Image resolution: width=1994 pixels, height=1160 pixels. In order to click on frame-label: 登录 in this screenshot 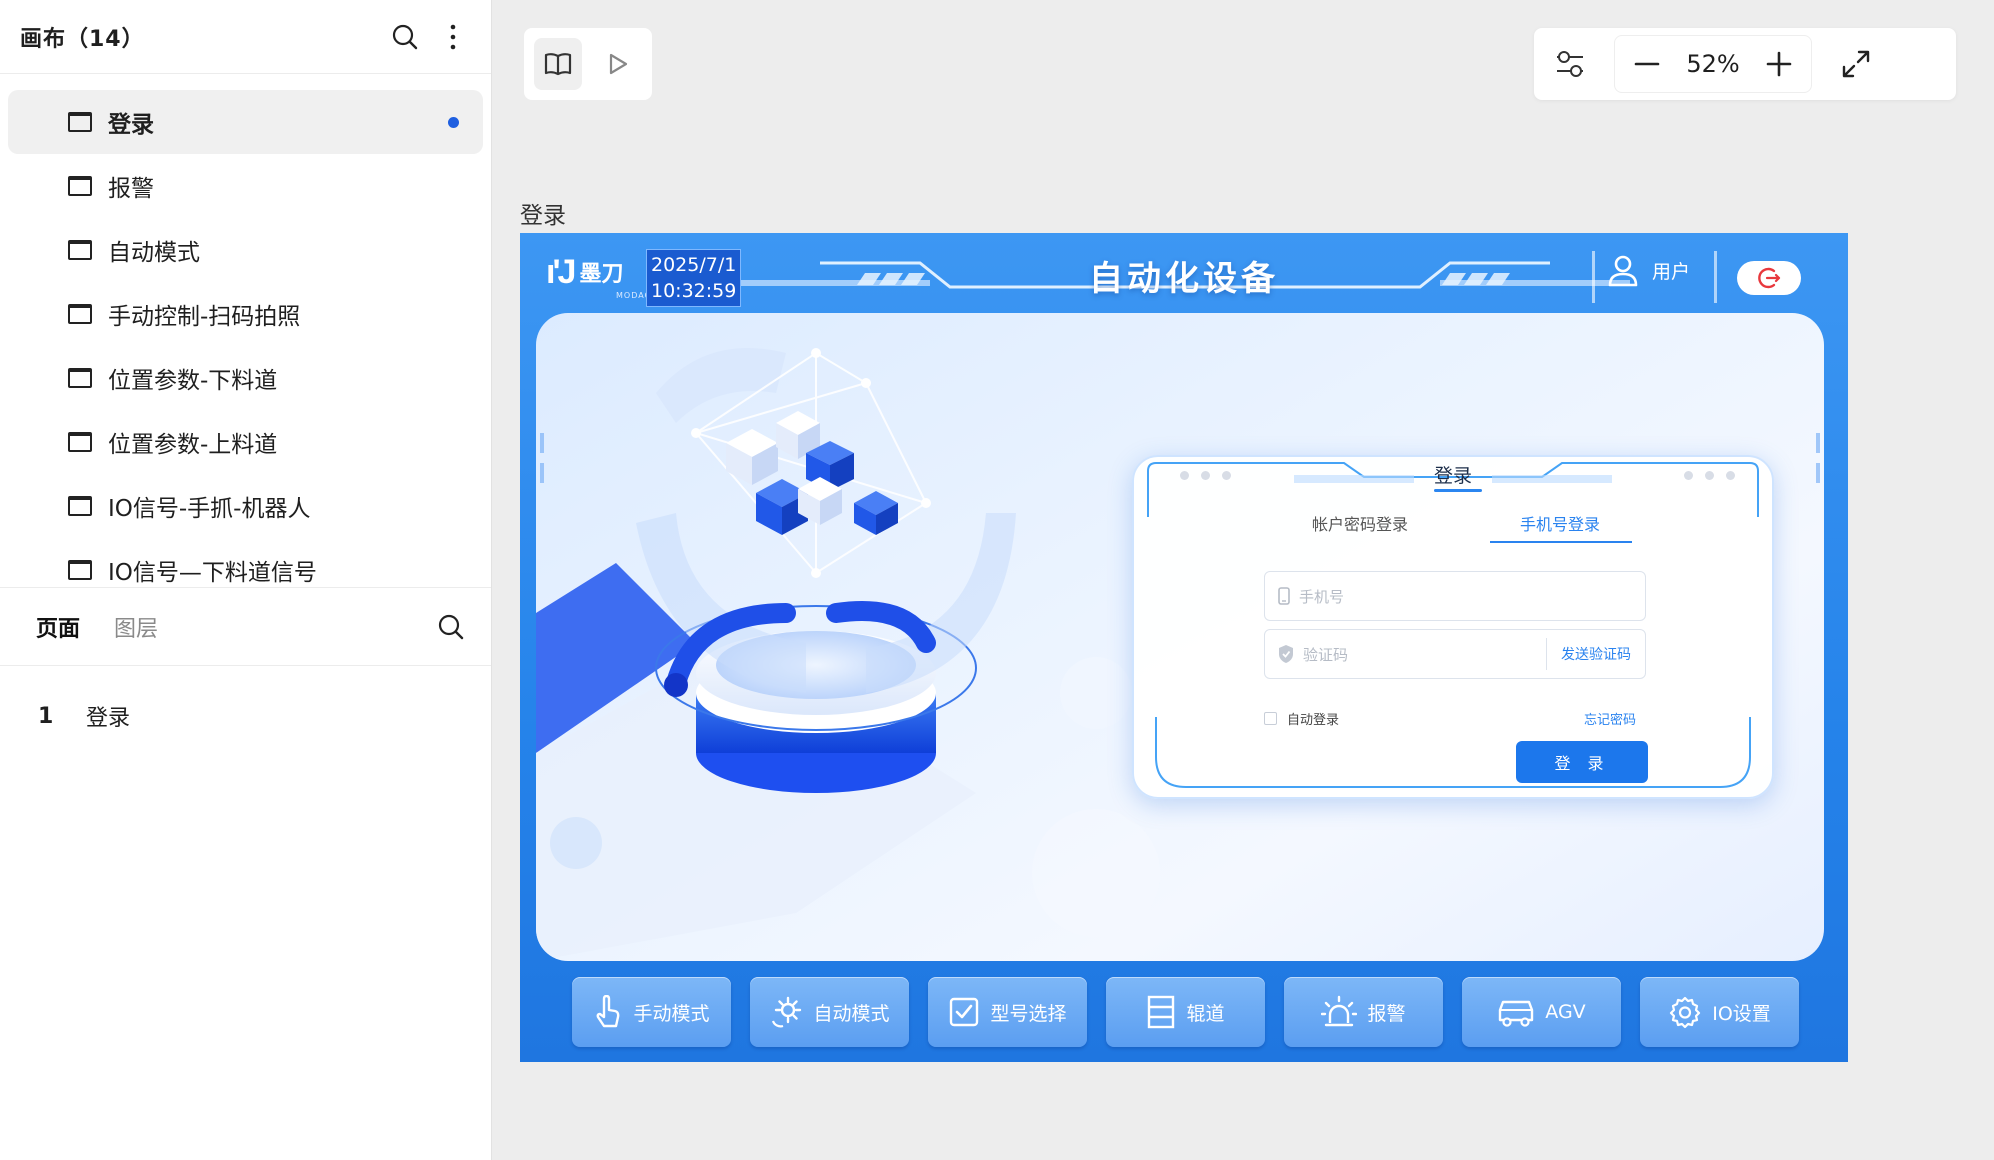, I will do `click(543, 216)`.